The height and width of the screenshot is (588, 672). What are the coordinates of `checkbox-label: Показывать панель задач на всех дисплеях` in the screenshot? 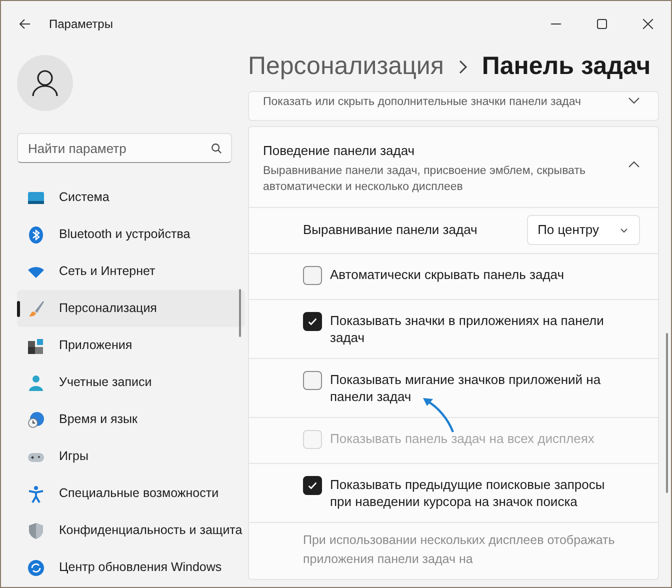 It's located at (462, 438).